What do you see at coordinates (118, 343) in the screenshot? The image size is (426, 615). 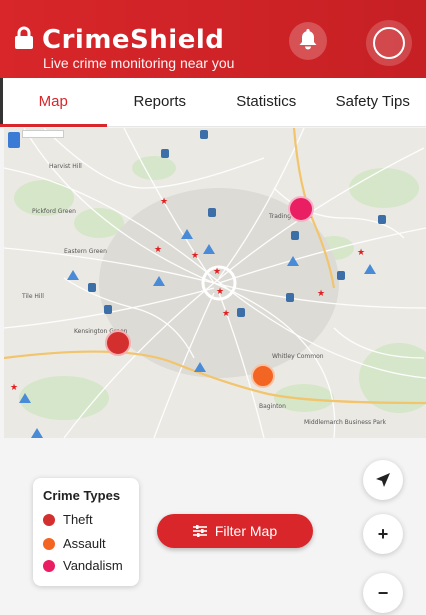 I see `incident-marker-theft` at bounding box center [118, 343].